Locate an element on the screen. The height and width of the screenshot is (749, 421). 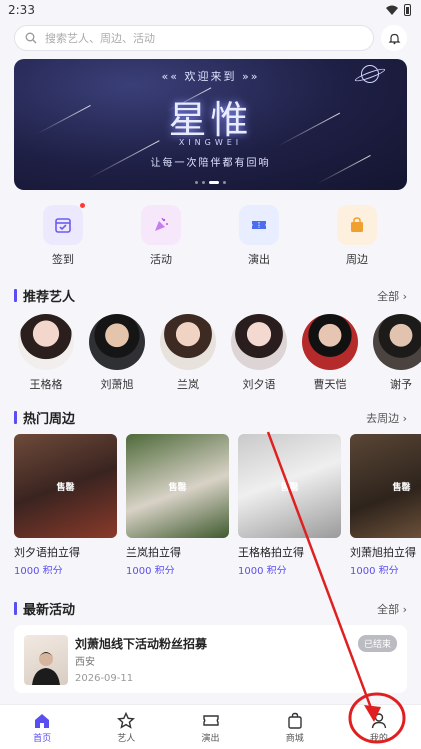
artist-name: 兰岚 is located at coordinates (188, 384).